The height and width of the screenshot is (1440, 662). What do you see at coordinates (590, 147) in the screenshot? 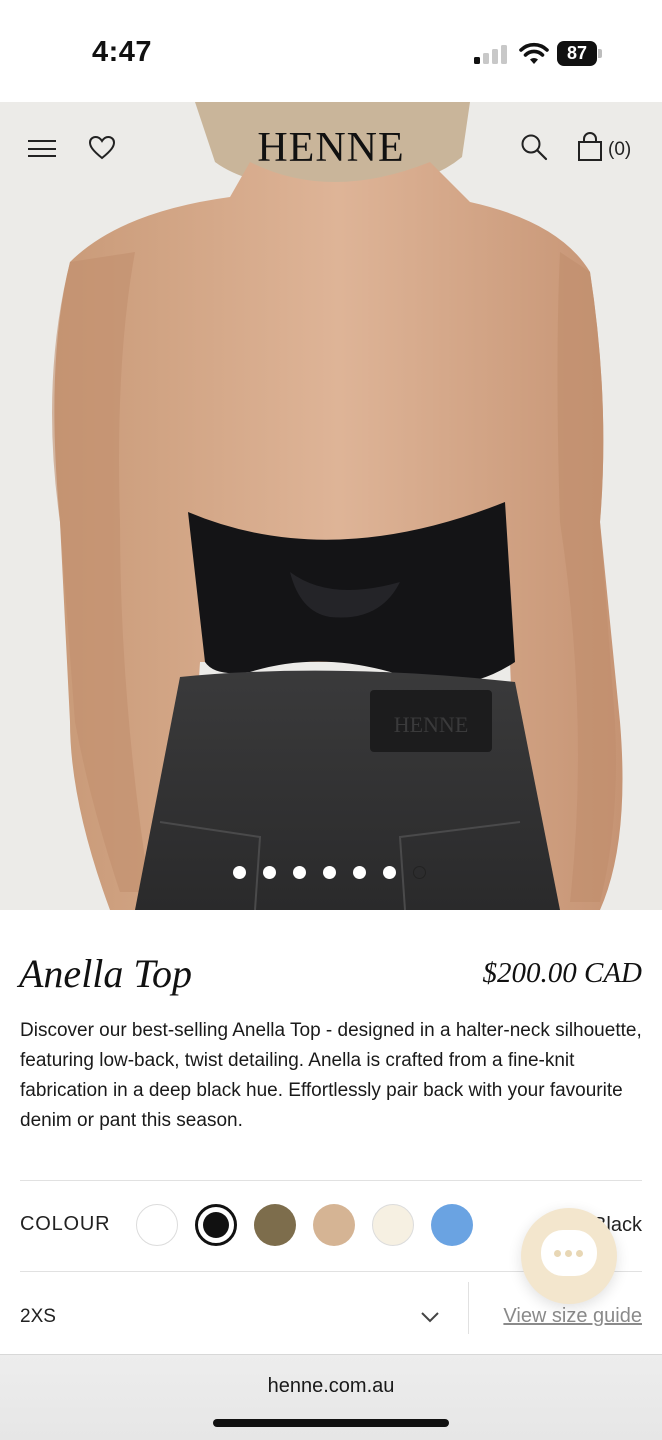
I see `shopping-bag-icon` at bounding box center [590, 147].